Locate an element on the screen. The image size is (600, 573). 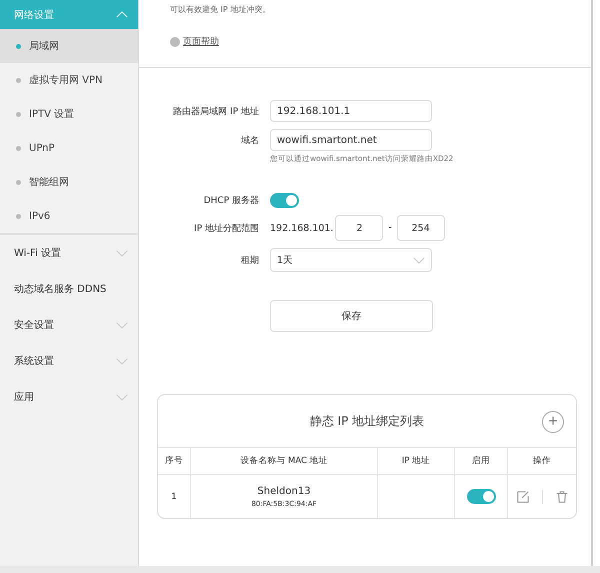
sidebar-subitem: IPv6 is located at coordinates (69, 216).